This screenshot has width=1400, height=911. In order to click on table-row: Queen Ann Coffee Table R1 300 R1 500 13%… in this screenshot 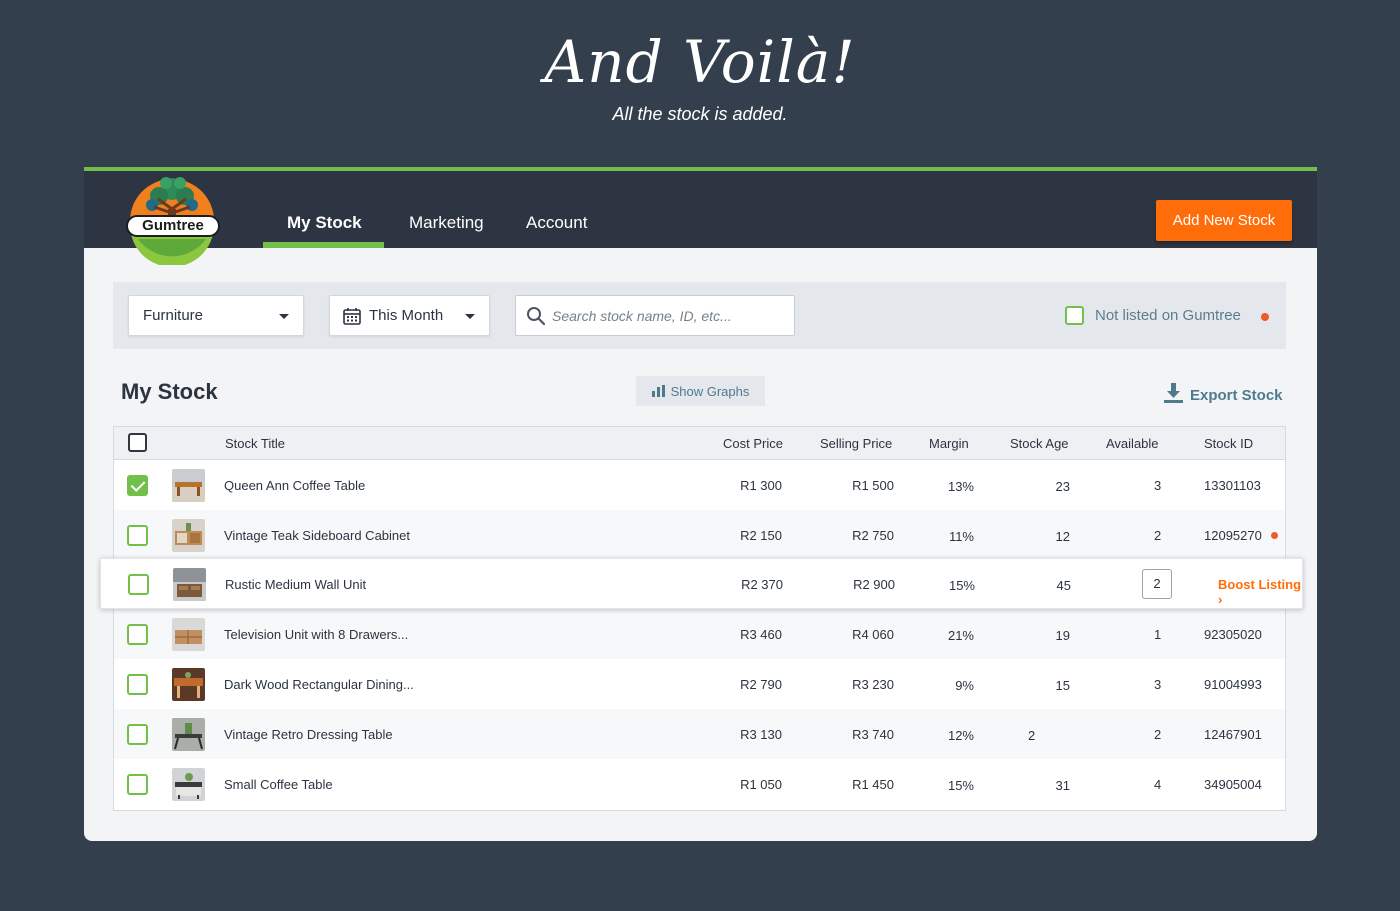, I will do `click(699, 485)`.